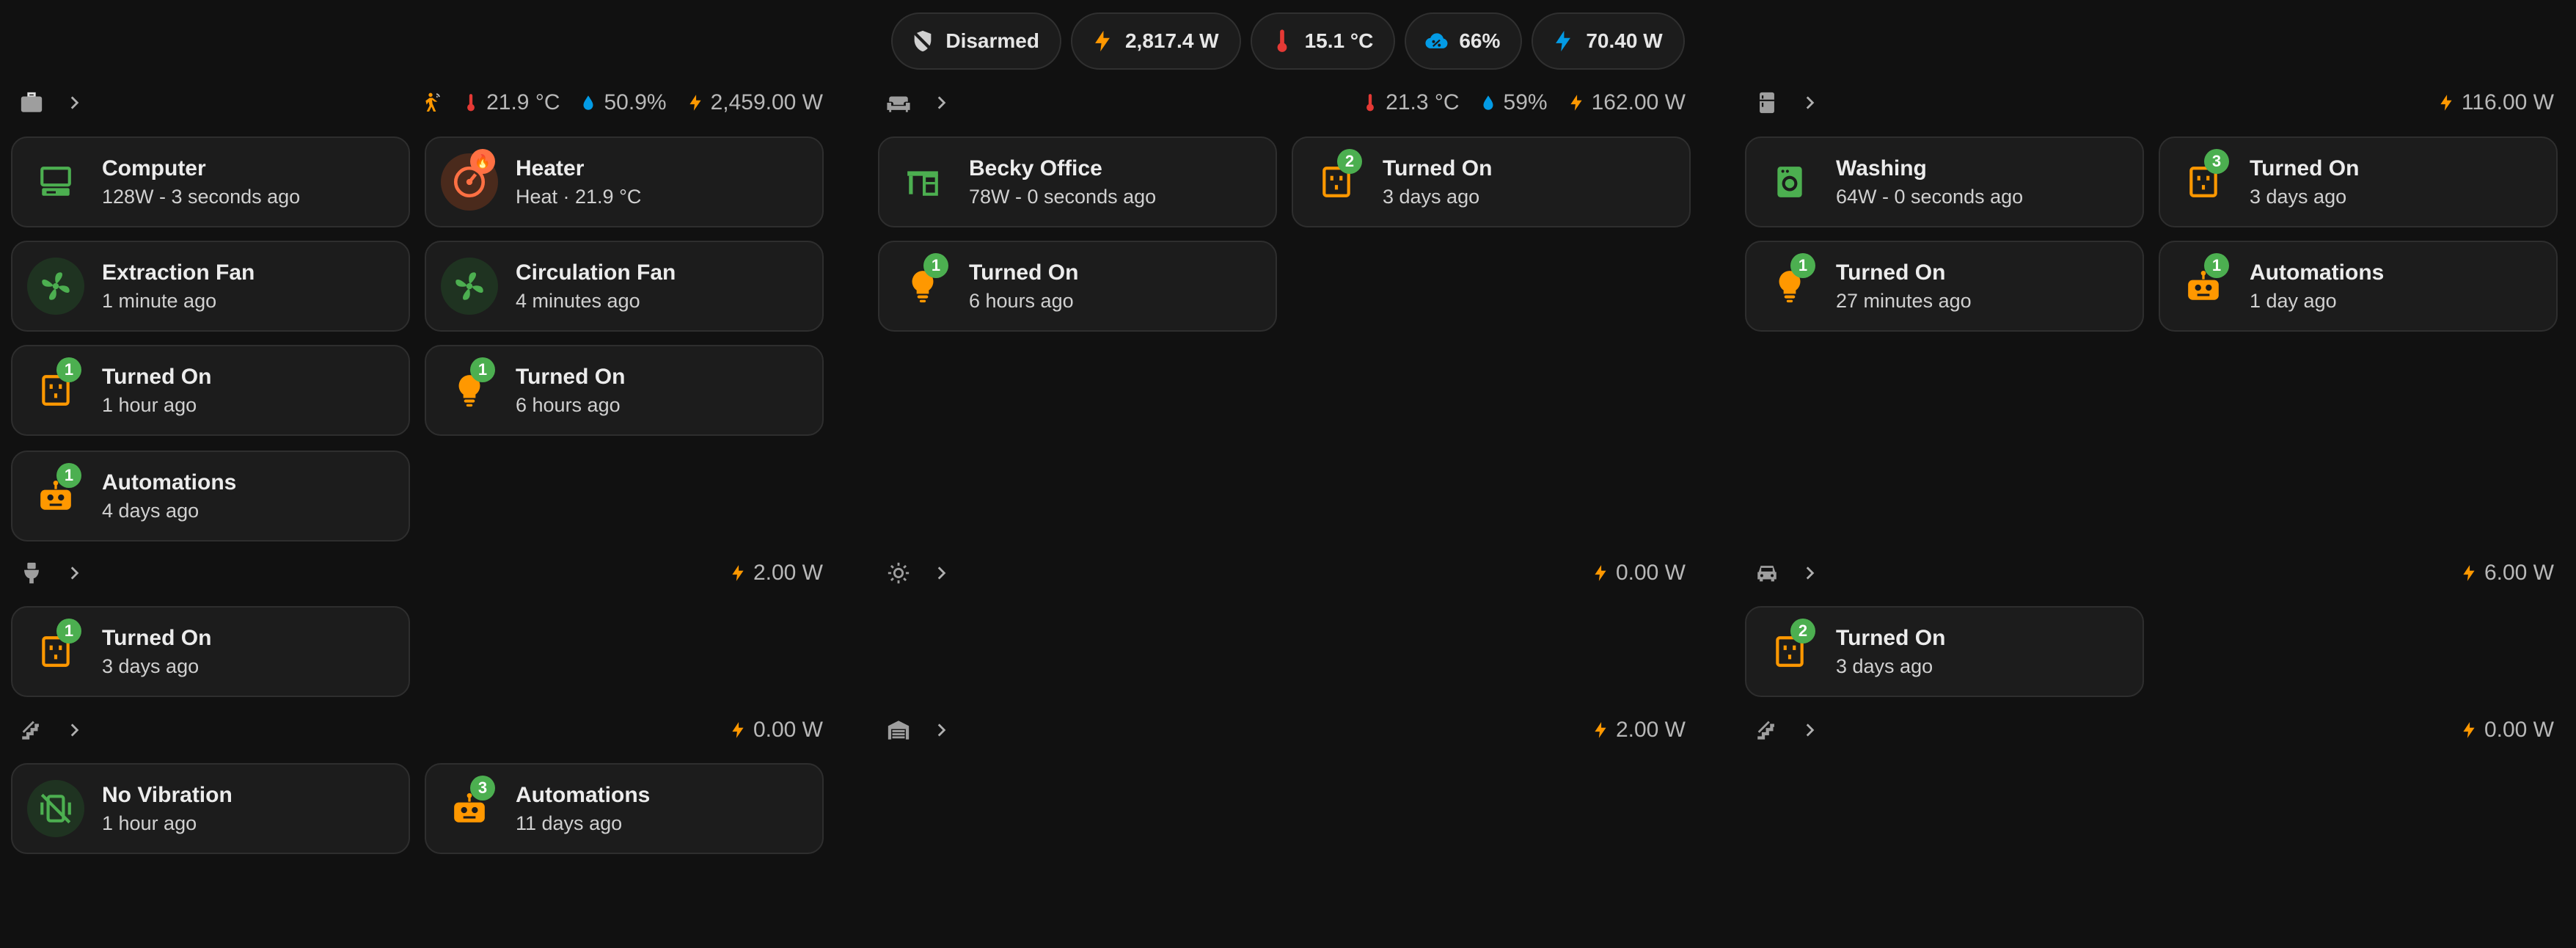 The image size is (2576, 948). What do you see at coordinates (2507, 102) in the screenshot?
I see `power-value: 116.00 W` at bounding box center [2507, 102].